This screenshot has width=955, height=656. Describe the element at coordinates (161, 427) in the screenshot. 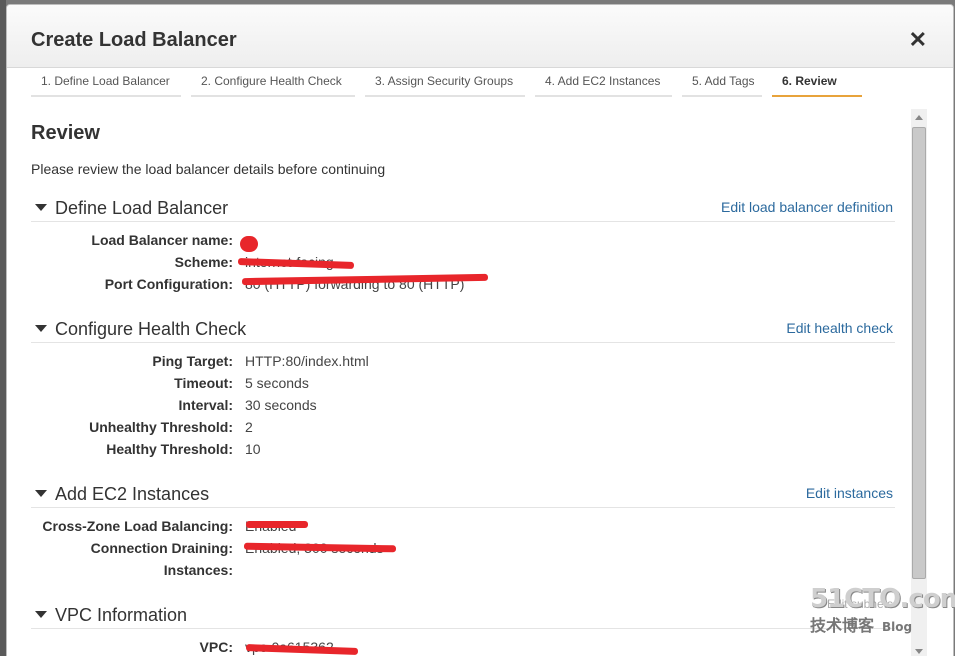

I see `detail-label: Unhealthy Threshold:` at that location.